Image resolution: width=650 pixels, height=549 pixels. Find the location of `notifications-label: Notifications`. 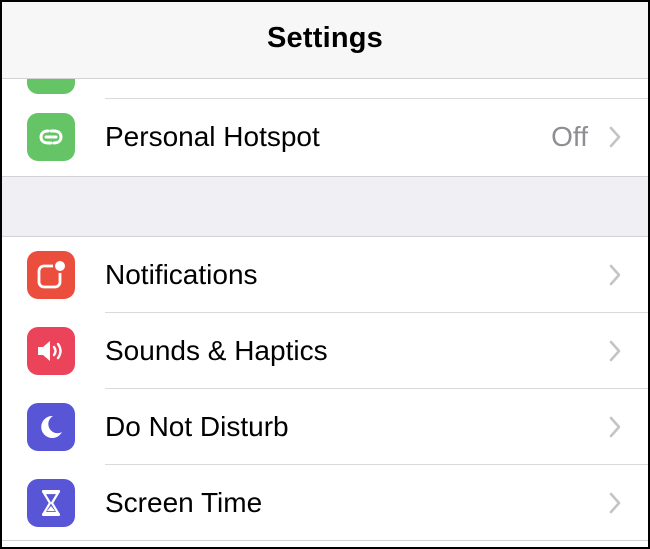

notifications-label: Notifications is located at coordinates (181, 274).